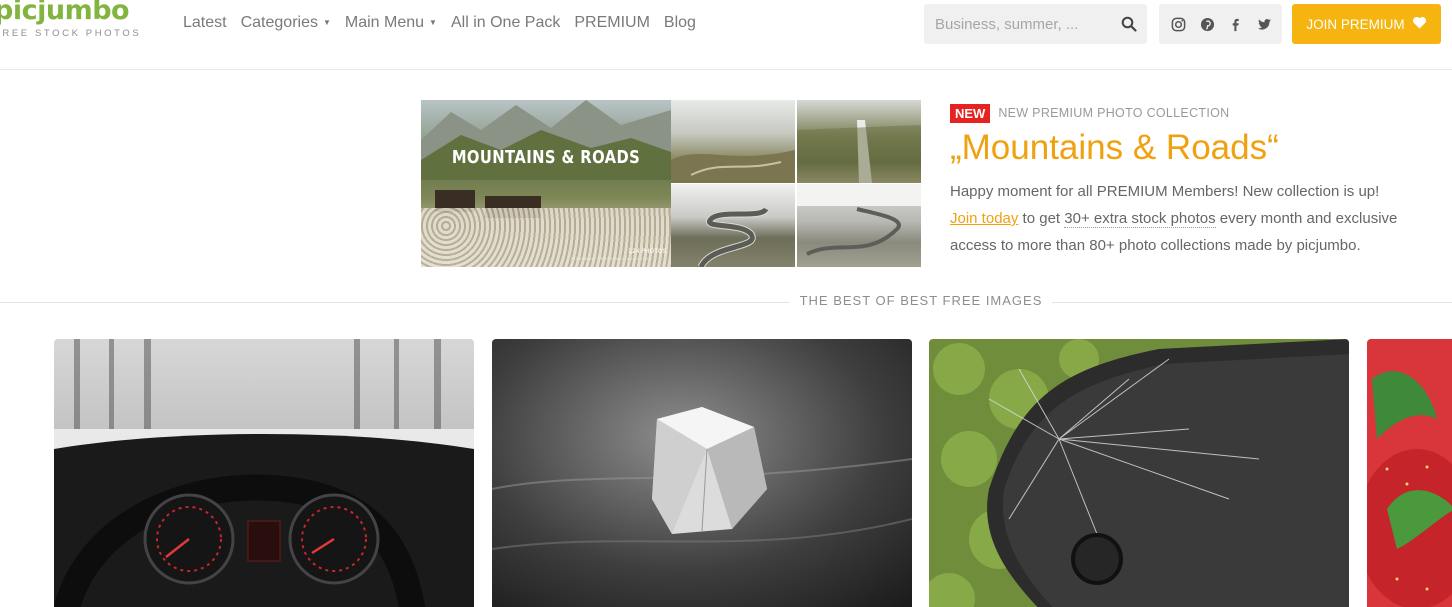  Describe the element at coordinates (1220, 24) in the screenshot. I see `social-links` at that location.